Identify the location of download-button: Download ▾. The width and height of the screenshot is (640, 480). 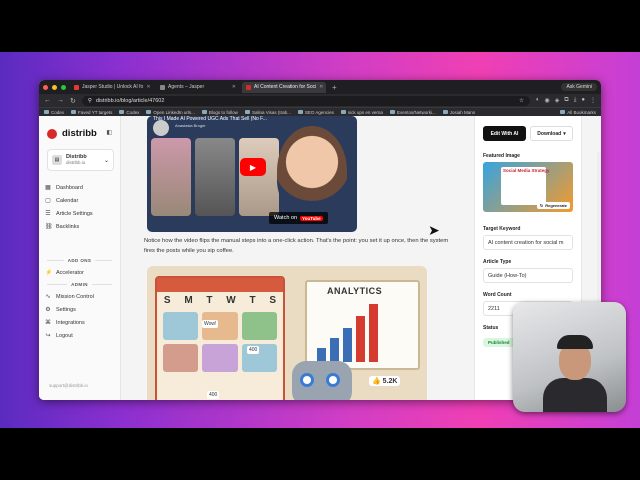
(551, 133).